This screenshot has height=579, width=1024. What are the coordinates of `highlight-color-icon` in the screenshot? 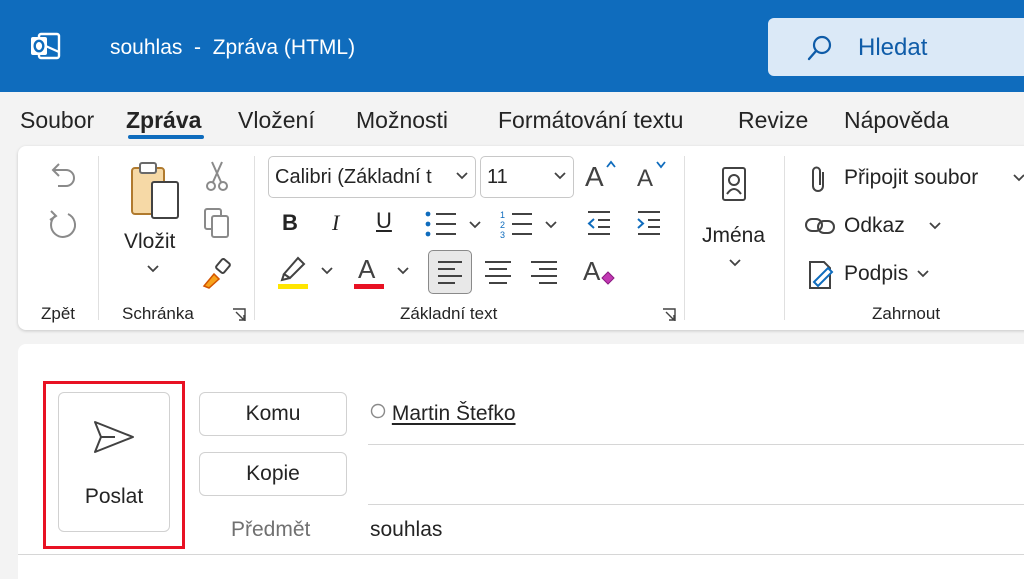 It's located at (309, 271).